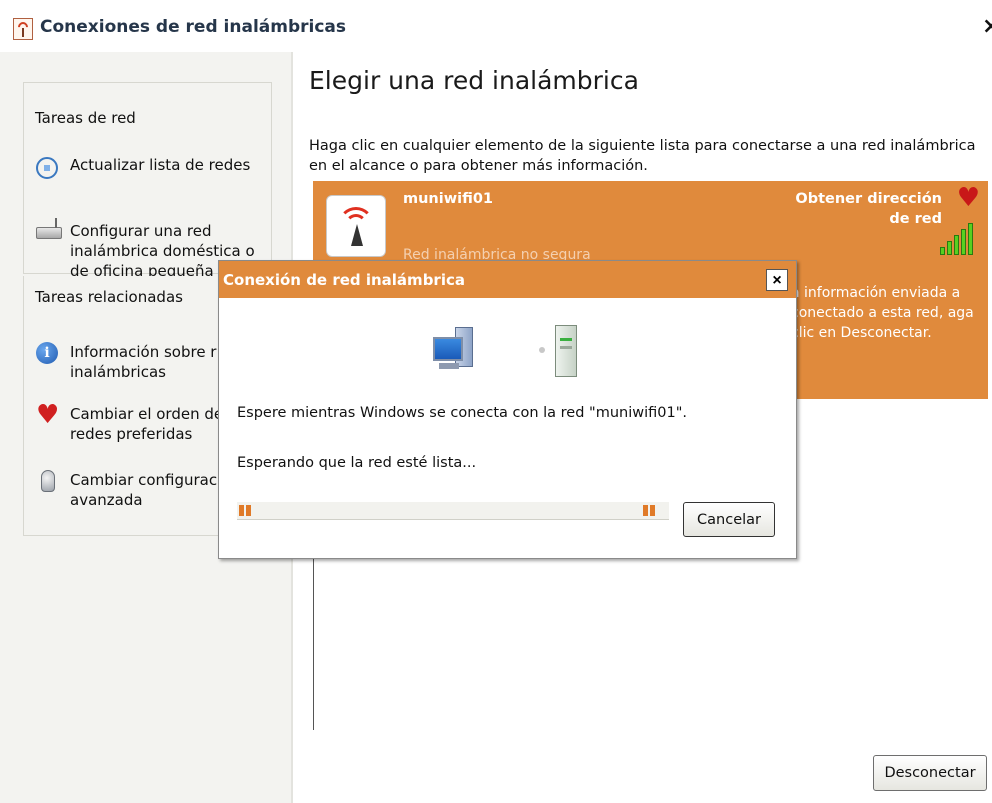 The width and height of the screenshot is (992, 803). I want to click on connection-progress-bar, so click(453, 511).